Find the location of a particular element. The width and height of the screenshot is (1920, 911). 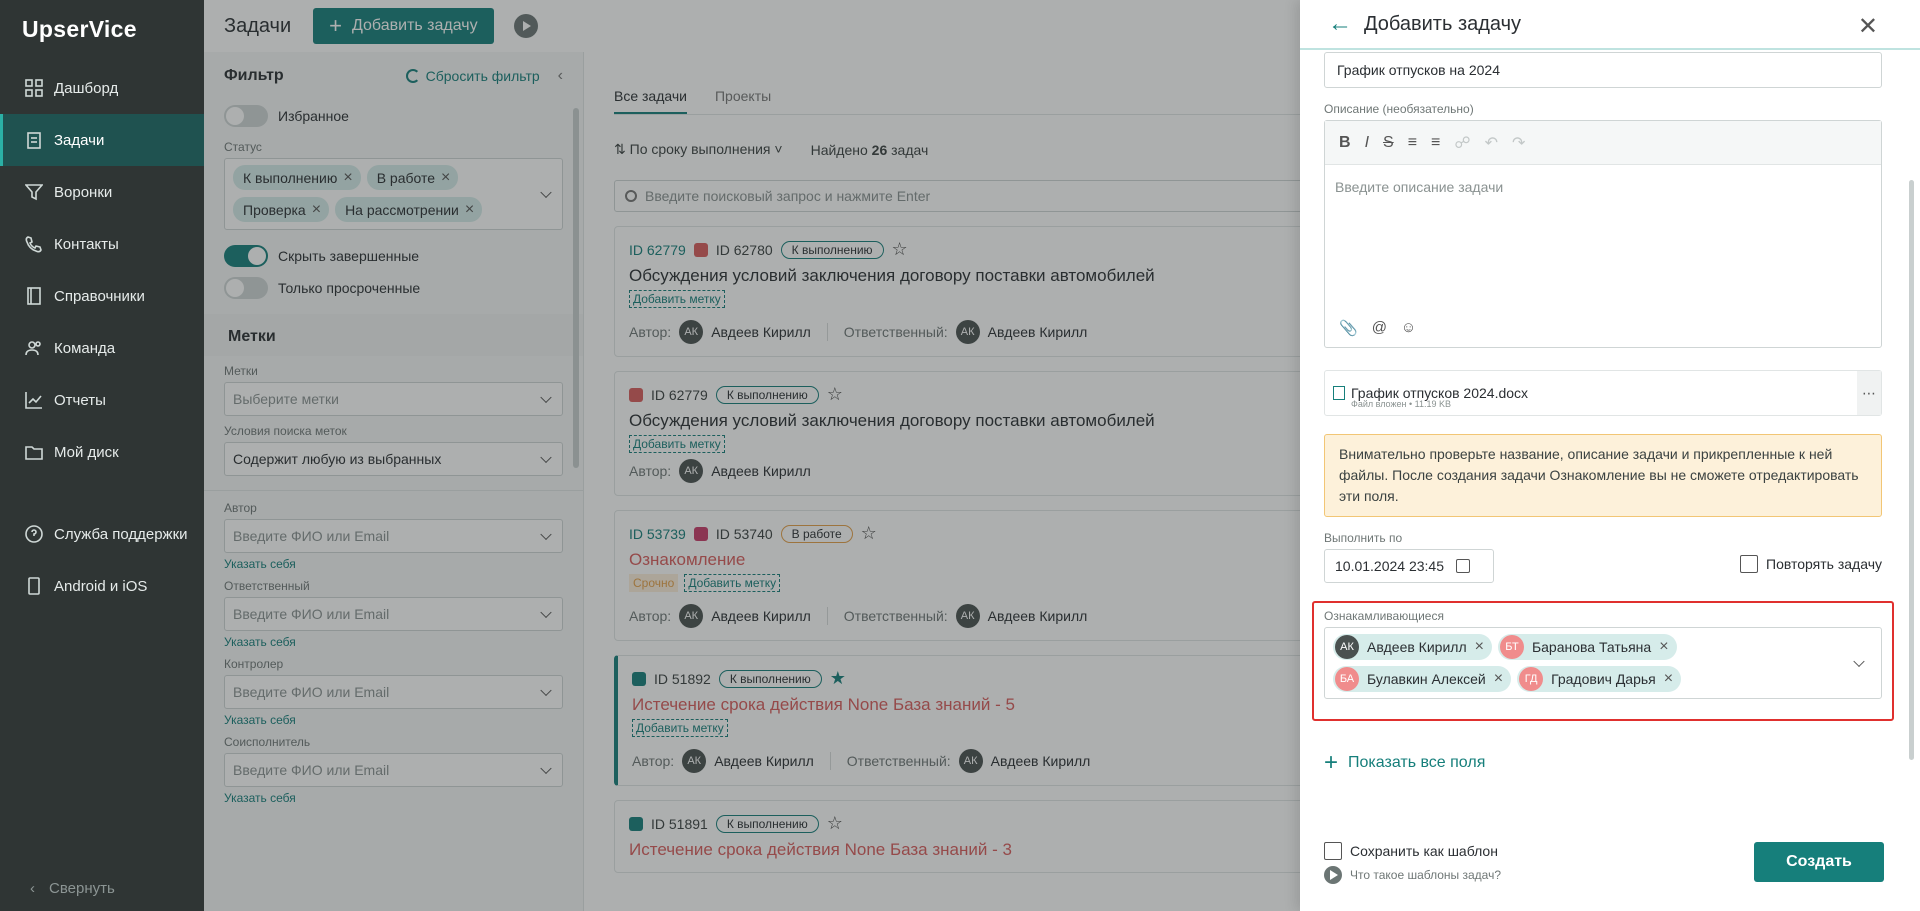

bold-icon: B is located at coordinates (1345, 143).